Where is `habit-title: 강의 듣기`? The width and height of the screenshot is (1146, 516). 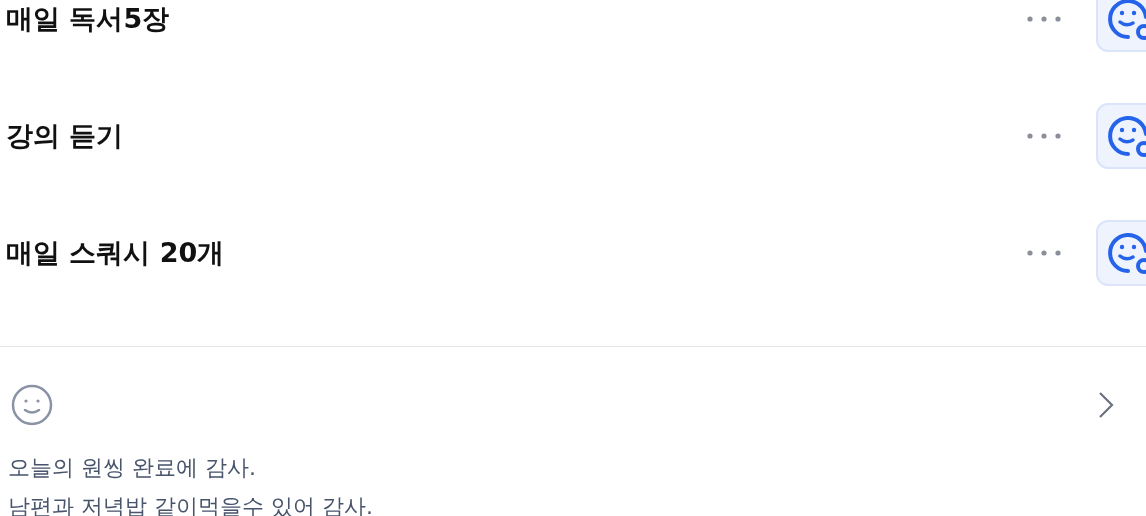
habit-title: 강의 듣기 is located at coordinates (65, 135).